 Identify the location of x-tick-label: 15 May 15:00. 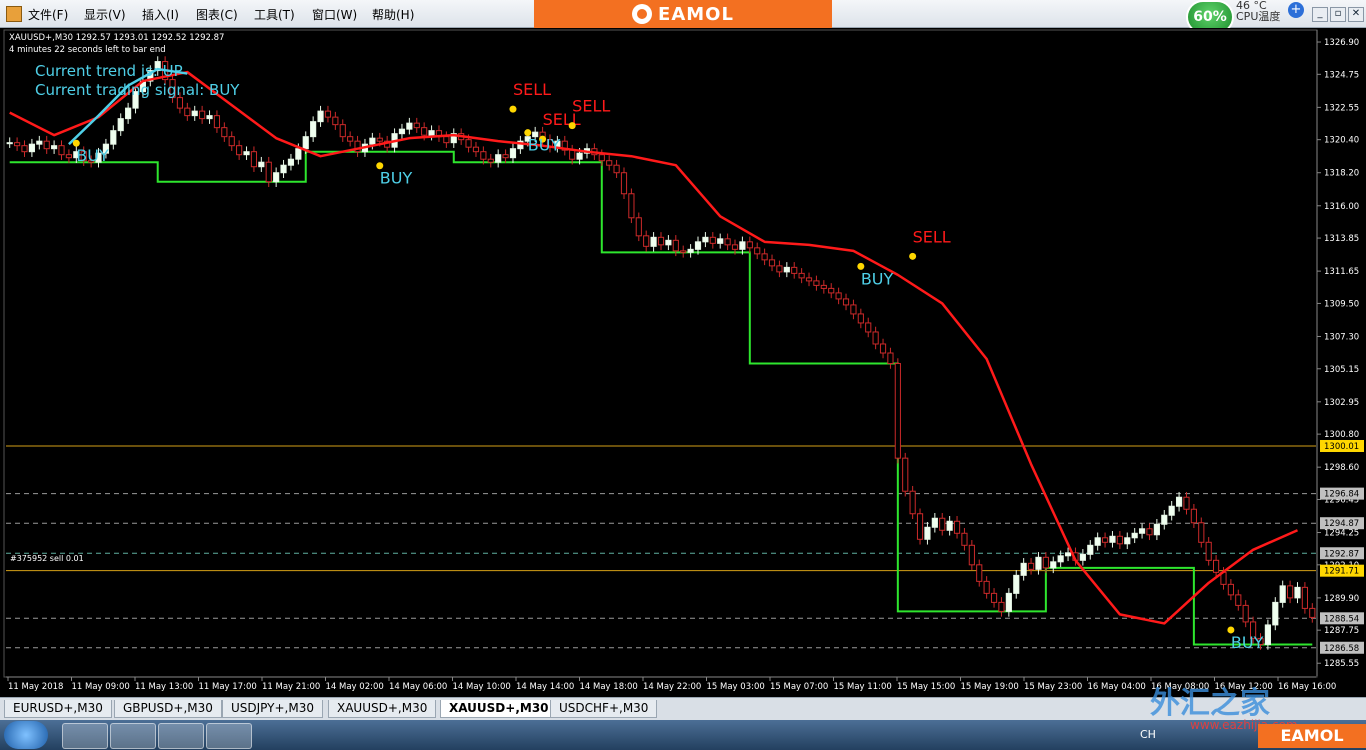
(926, 687).